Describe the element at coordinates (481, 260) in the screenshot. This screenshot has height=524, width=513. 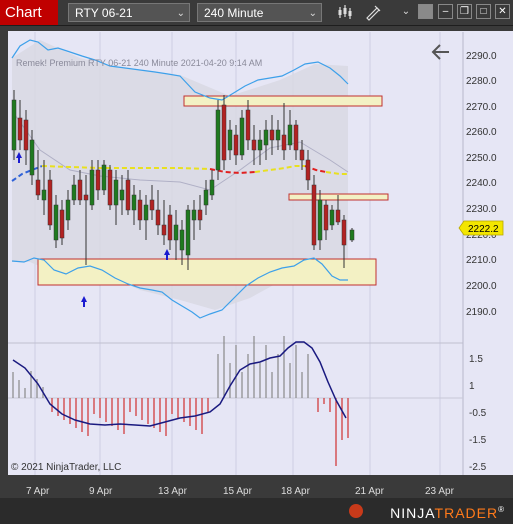
I see `price-tick: 2210.0` at that location.